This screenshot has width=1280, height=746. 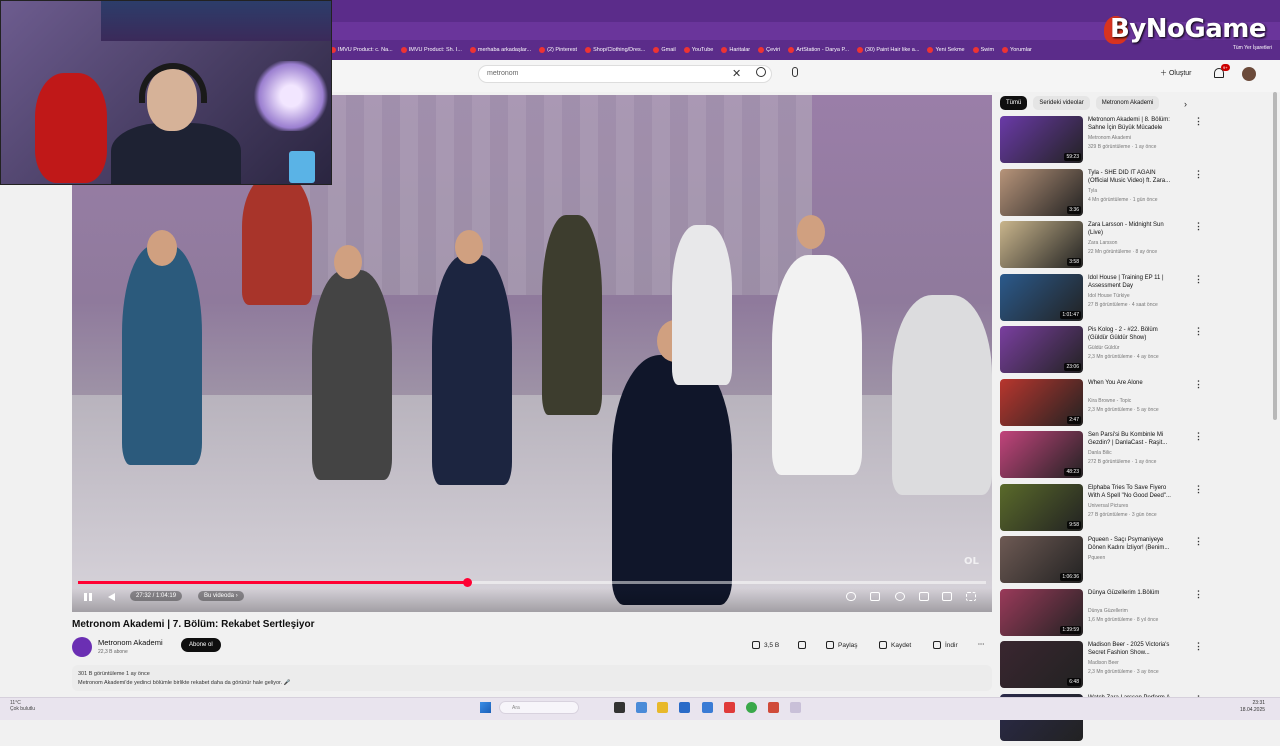 What do you see at coordinates (1061, 103) in the screenshot?
I see `filter-chip: Serideki videolar` at bounding box center [1061, 103].